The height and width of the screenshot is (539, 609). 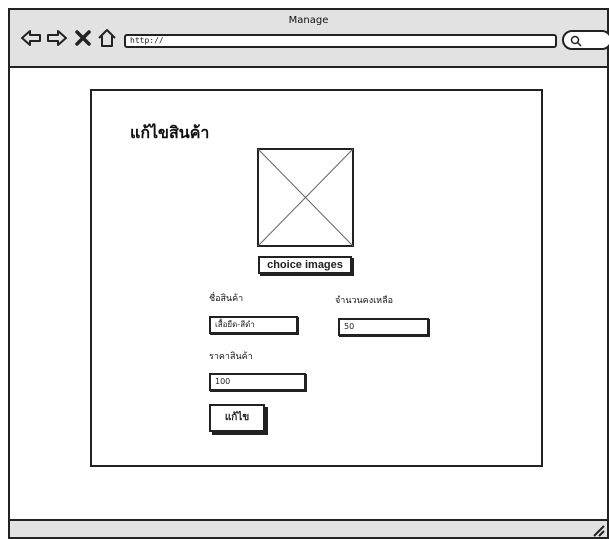 What do you see at coordinates (305, 197) in the screenshot?
I see `image-placeholder` at bounding box center [305, 197].